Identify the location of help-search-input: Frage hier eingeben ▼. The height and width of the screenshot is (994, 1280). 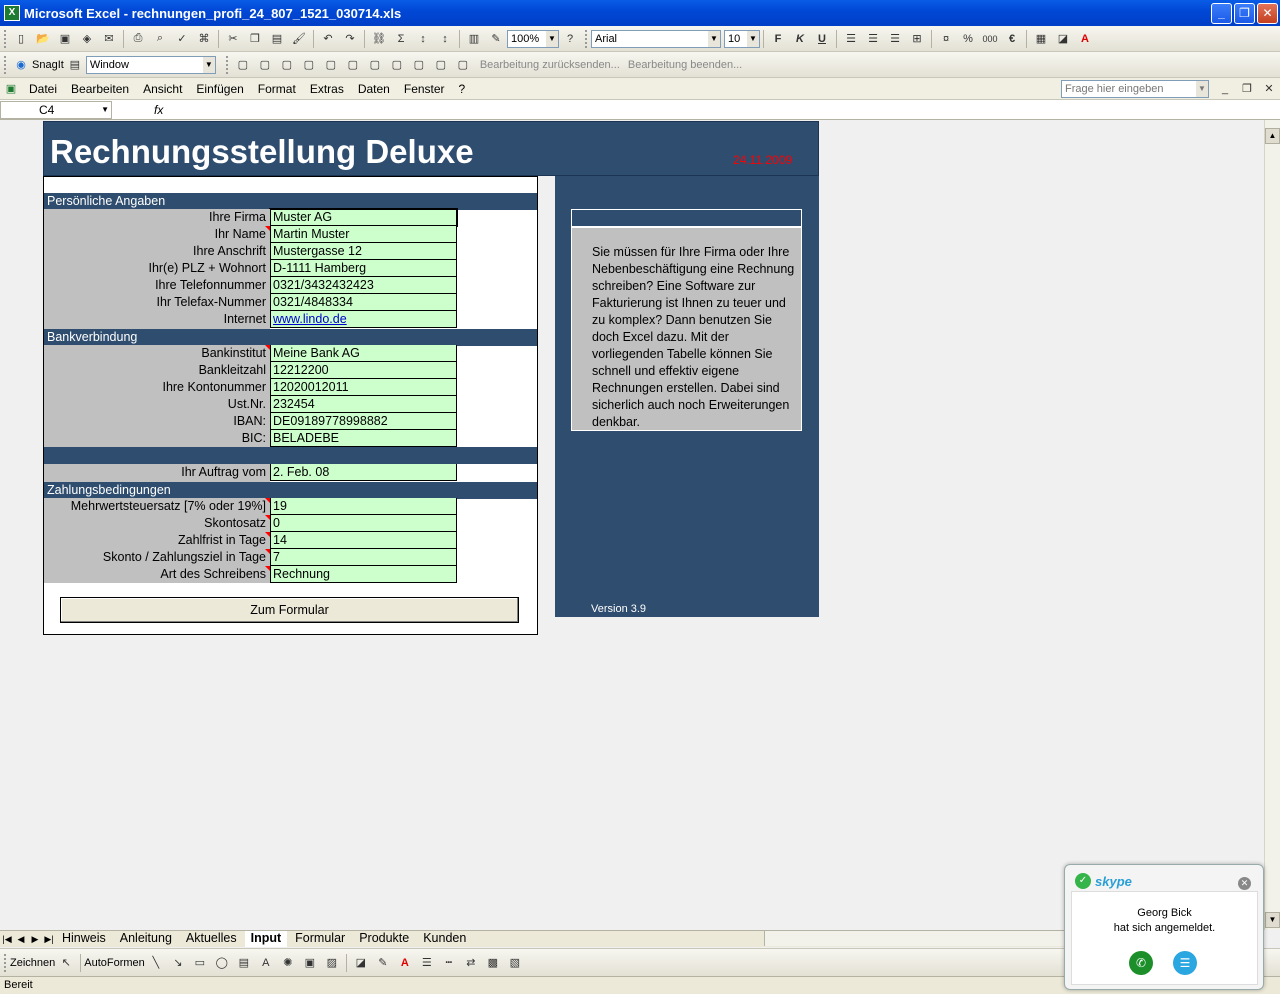
(1135, 88).